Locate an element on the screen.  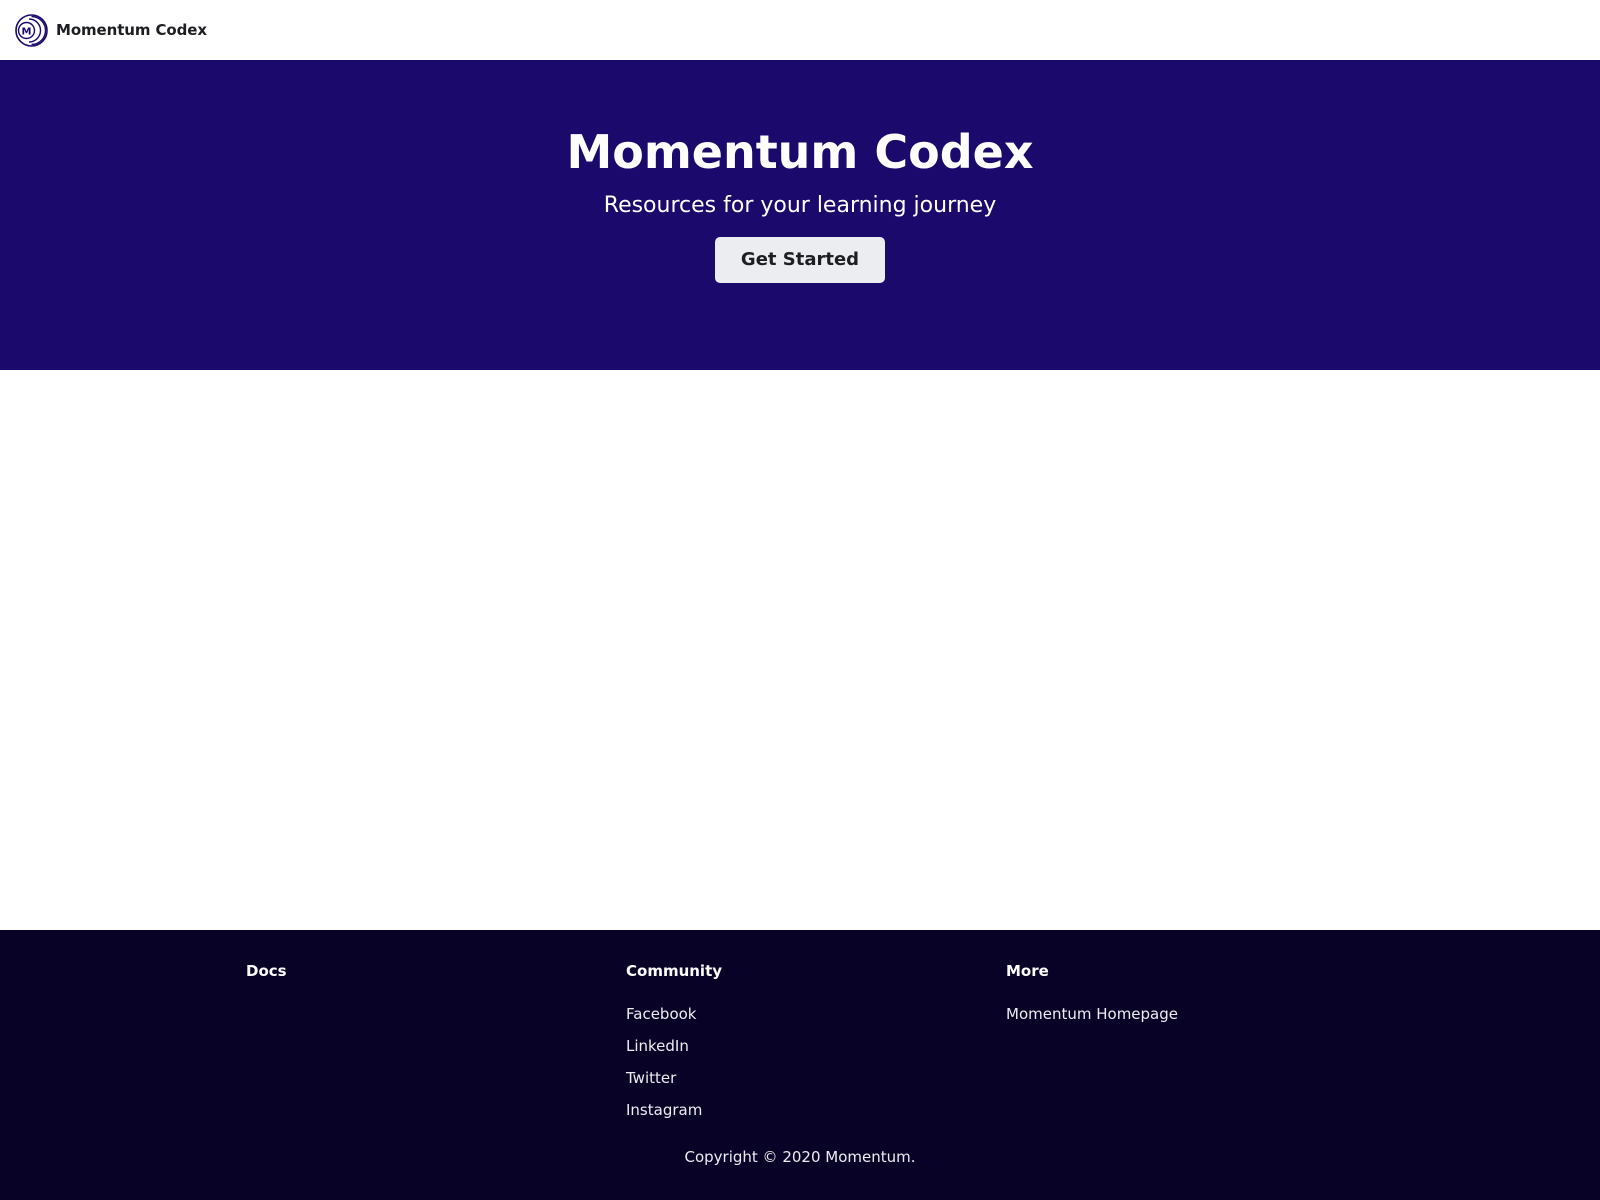
footer-links-more: Momentum Homepage is located at coordinates (1196, 1014).